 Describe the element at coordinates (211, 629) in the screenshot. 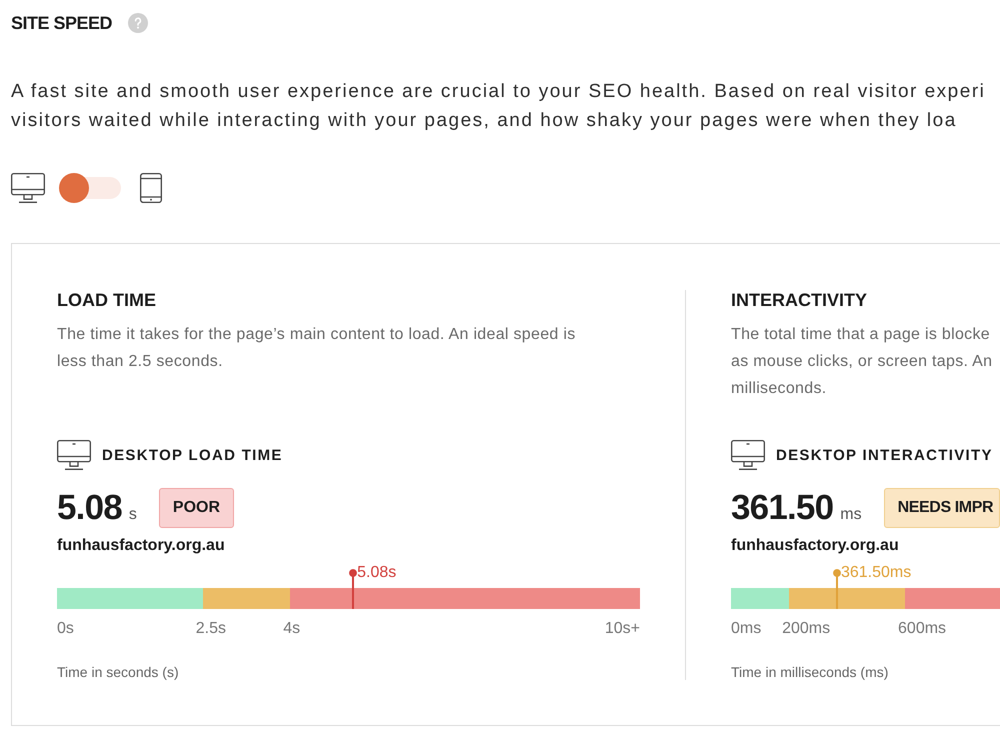

I see `tick-label: 2.5s` at that location.